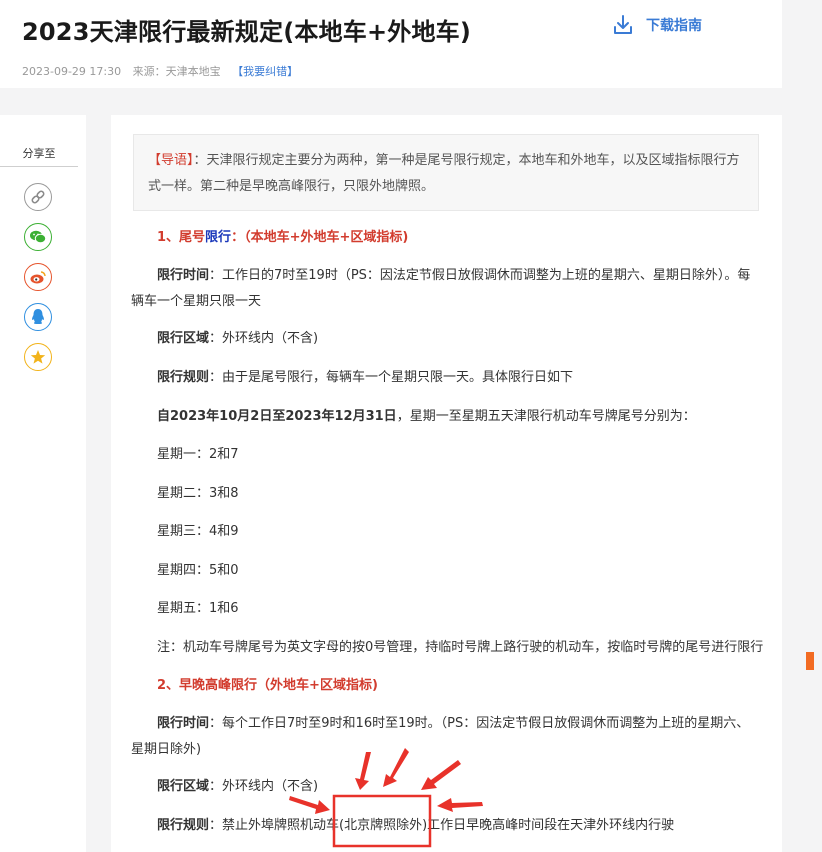 The width and height of the screenshot is (822, 852). I want to click on day-tue: 星期二：3和8, so click(198, 493).